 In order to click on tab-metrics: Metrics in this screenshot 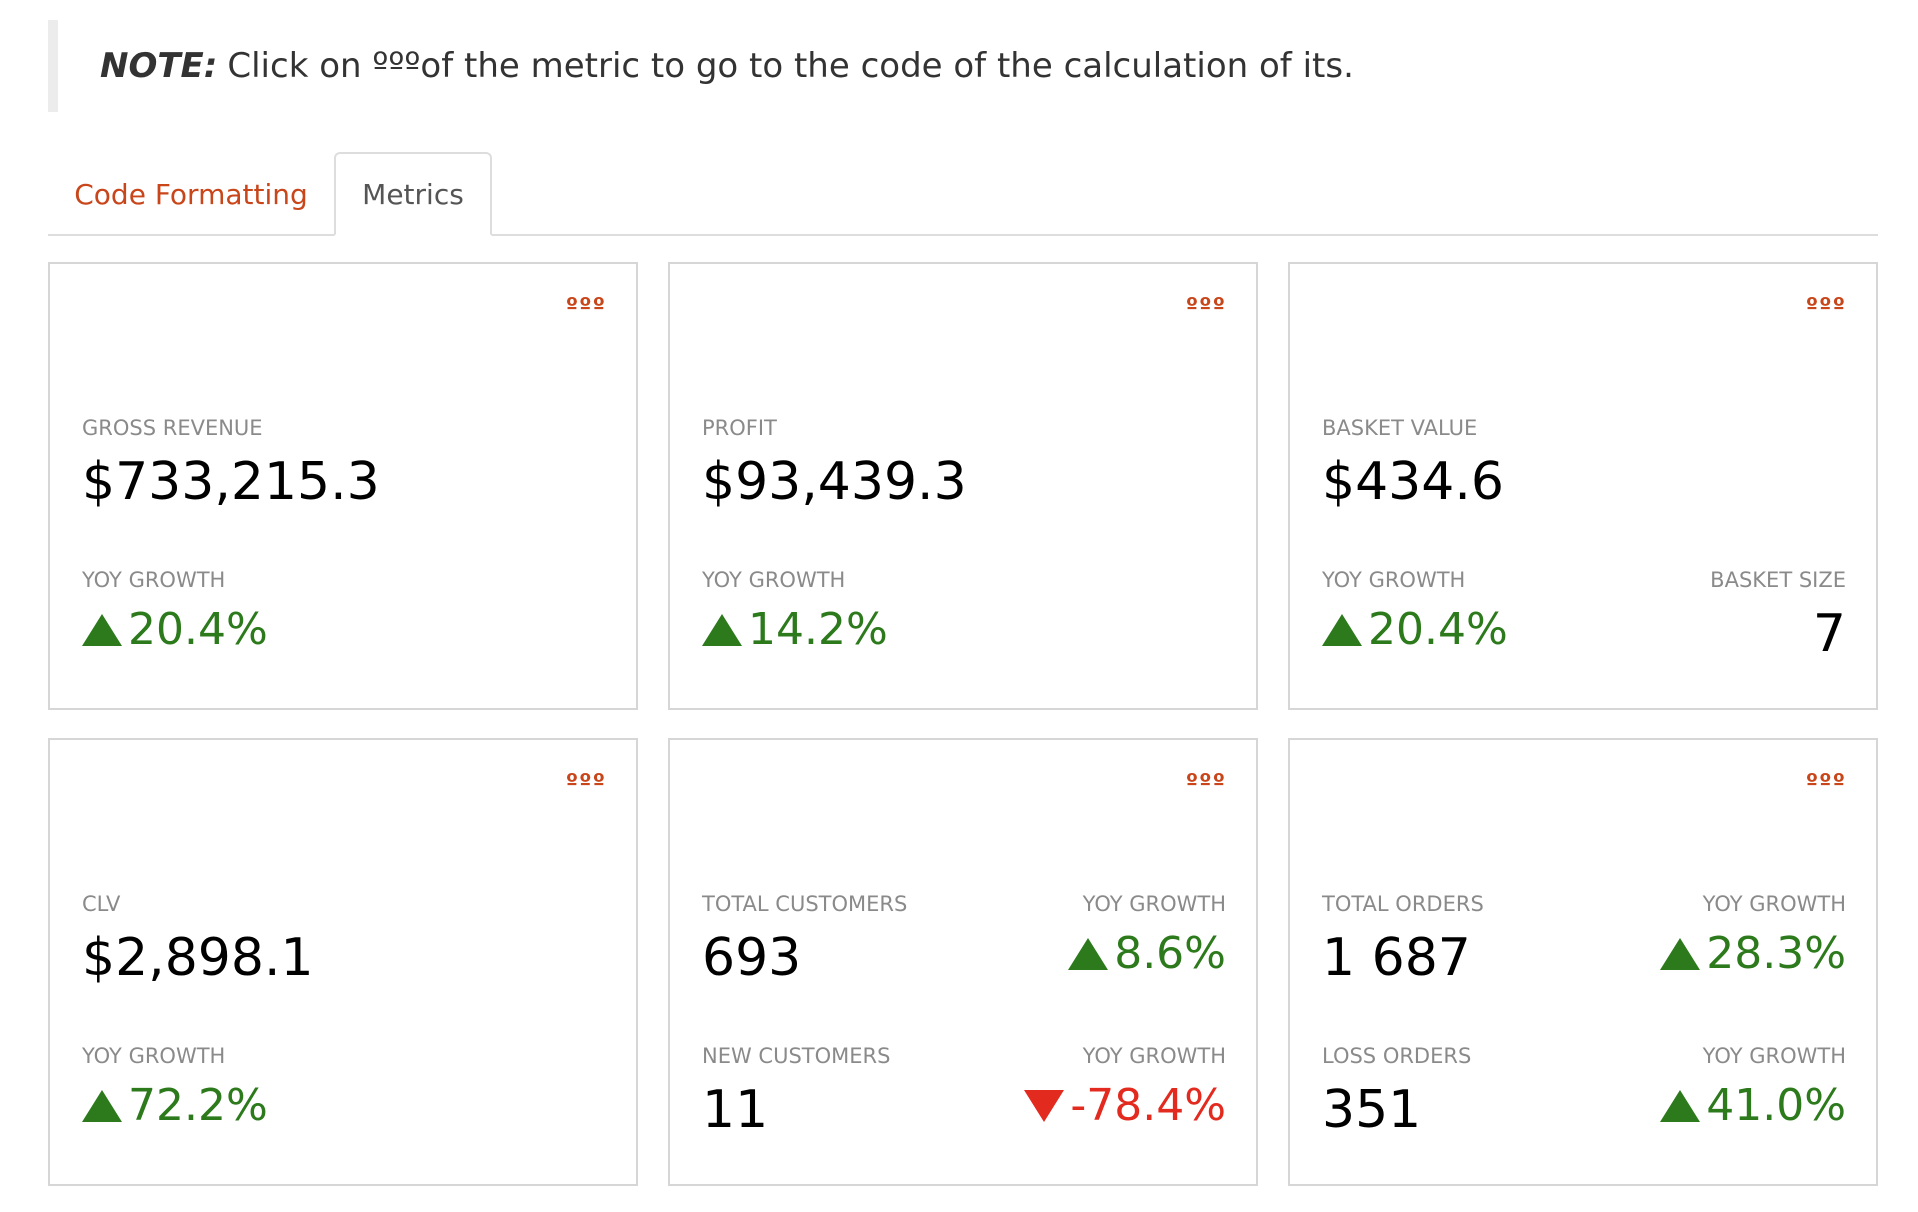, I will do `click(413, 194)`.